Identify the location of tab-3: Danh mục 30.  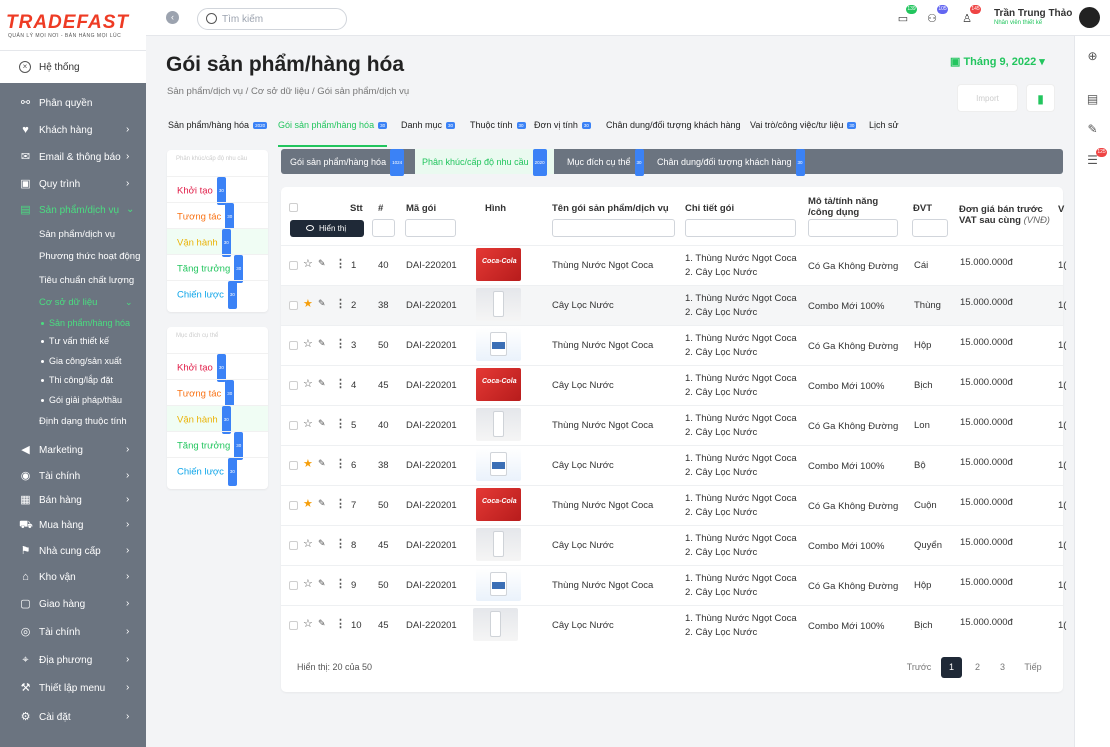
(428, 125).